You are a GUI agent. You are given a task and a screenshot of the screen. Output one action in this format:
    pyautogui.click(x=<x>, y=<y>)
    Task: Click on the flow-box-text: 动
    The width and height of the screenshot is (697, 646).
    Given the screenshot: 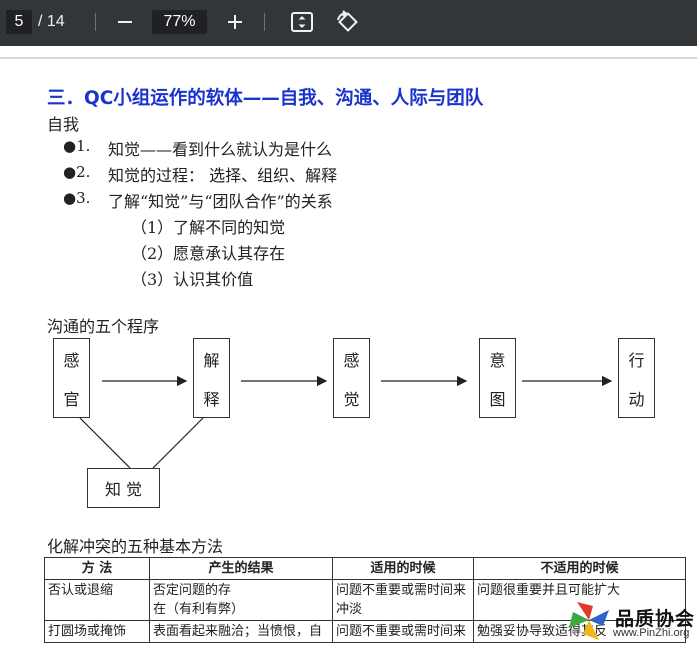 What is the action you would take?
    pyautogui.click(x=636, y=399)
    